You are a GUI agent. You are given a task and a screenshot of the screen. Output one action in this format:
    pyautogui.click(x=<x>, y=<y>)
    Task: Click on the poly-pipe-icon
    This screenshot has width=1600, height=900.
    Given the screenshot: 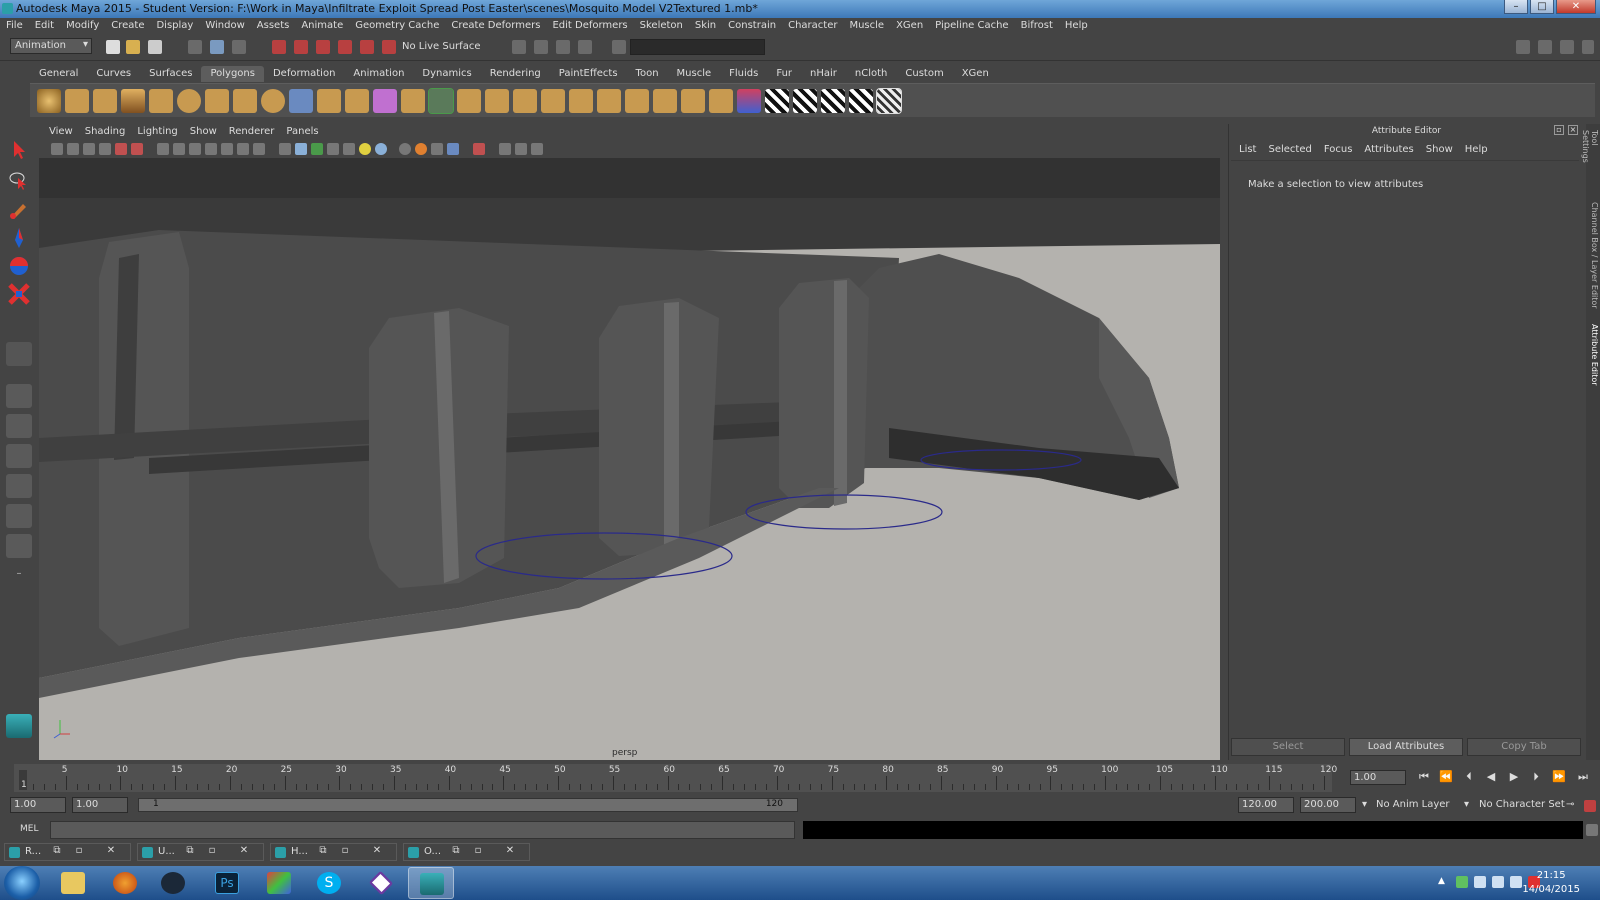 What is the action you would take?
    pyautogui.click(x=245, y=101)
    